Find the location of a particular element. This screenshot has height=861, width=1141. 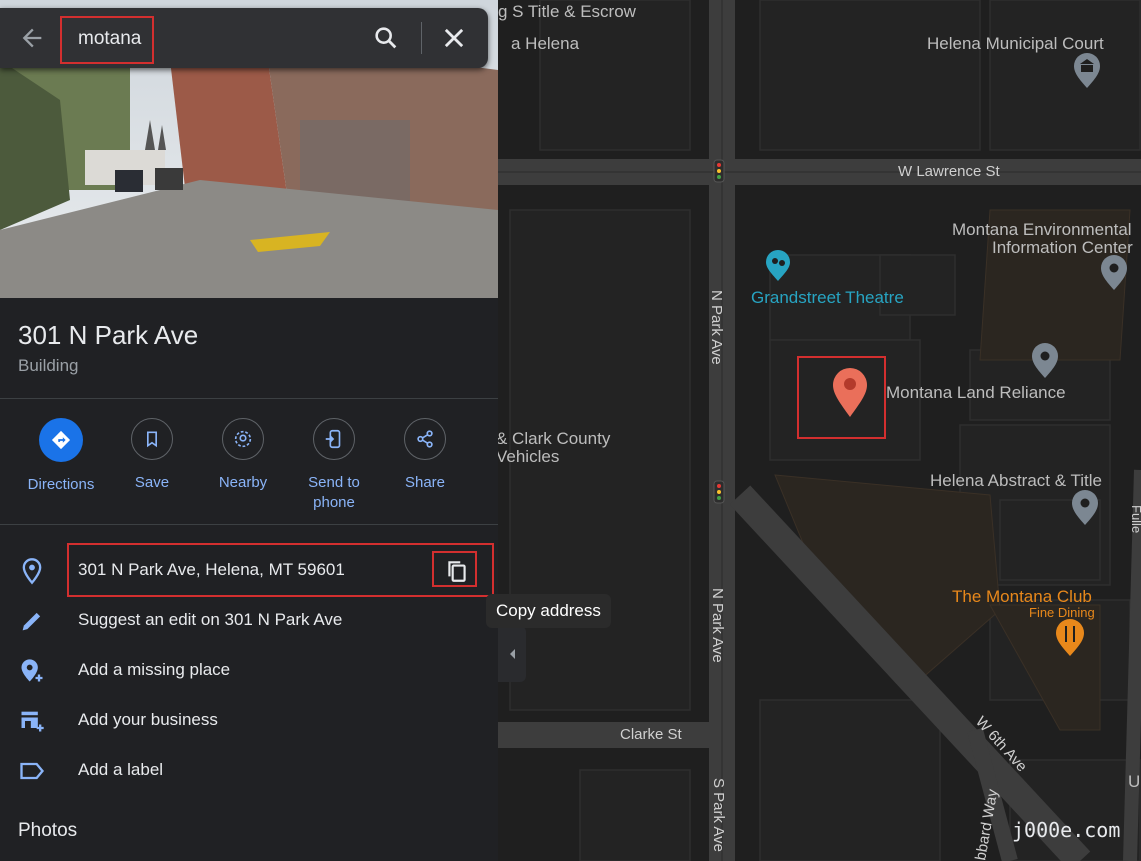

poi-label-env-info: Montana Environmental is located at coordinates (1042, 229).